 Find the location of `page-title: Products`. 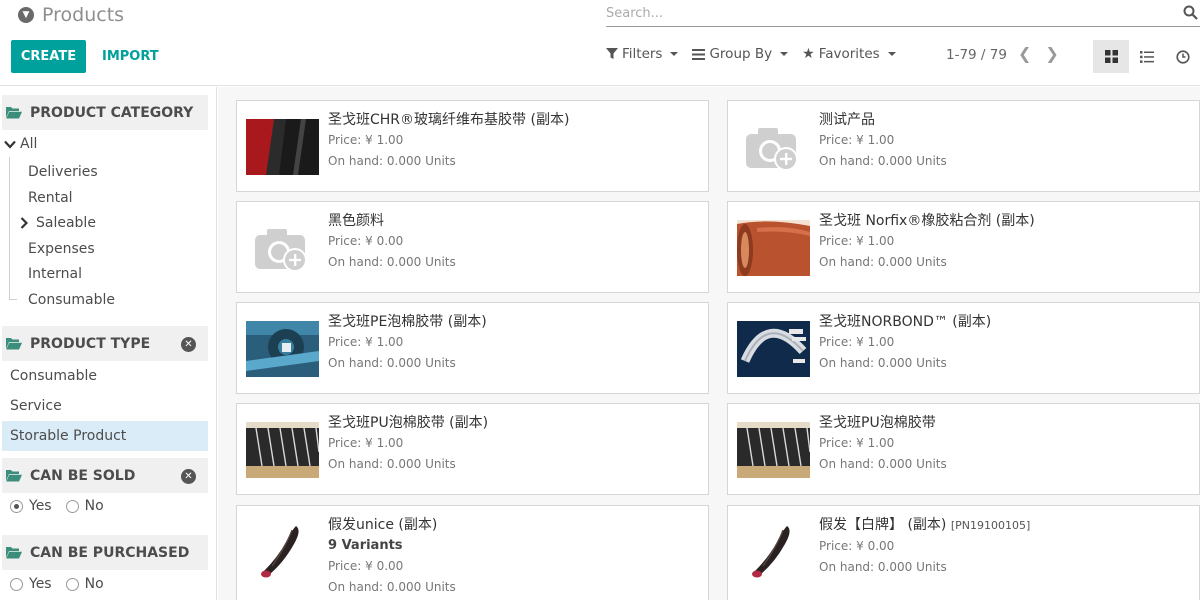

page-title: Products is located at coordinates (83, 15).